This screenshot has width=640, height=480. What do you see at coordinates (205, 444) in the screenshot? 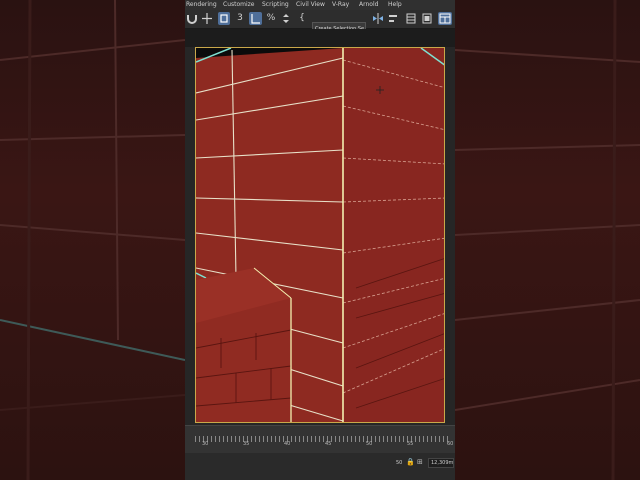
I see `tick-label: 30` at bounding box center [205, 444].